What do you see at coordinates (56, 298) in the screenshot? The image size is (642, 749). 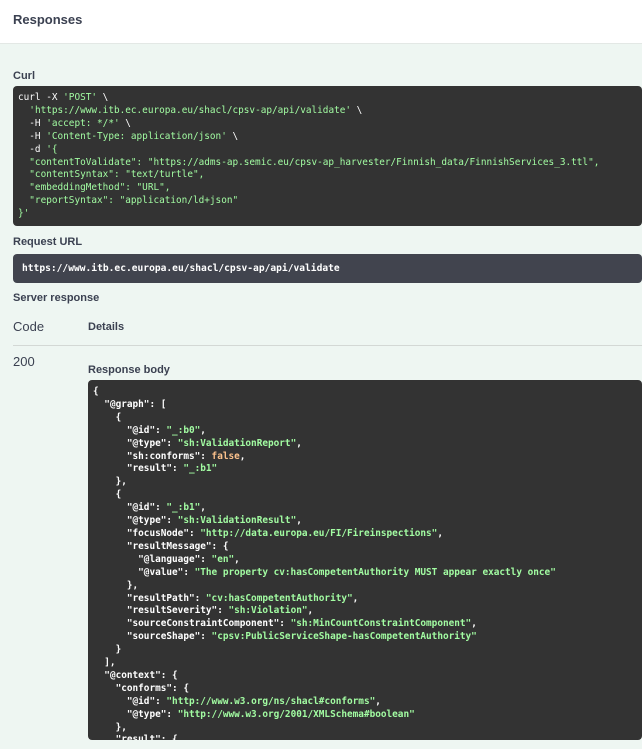 I see `server-response-label: Server response` at bounding box center [56, 298].